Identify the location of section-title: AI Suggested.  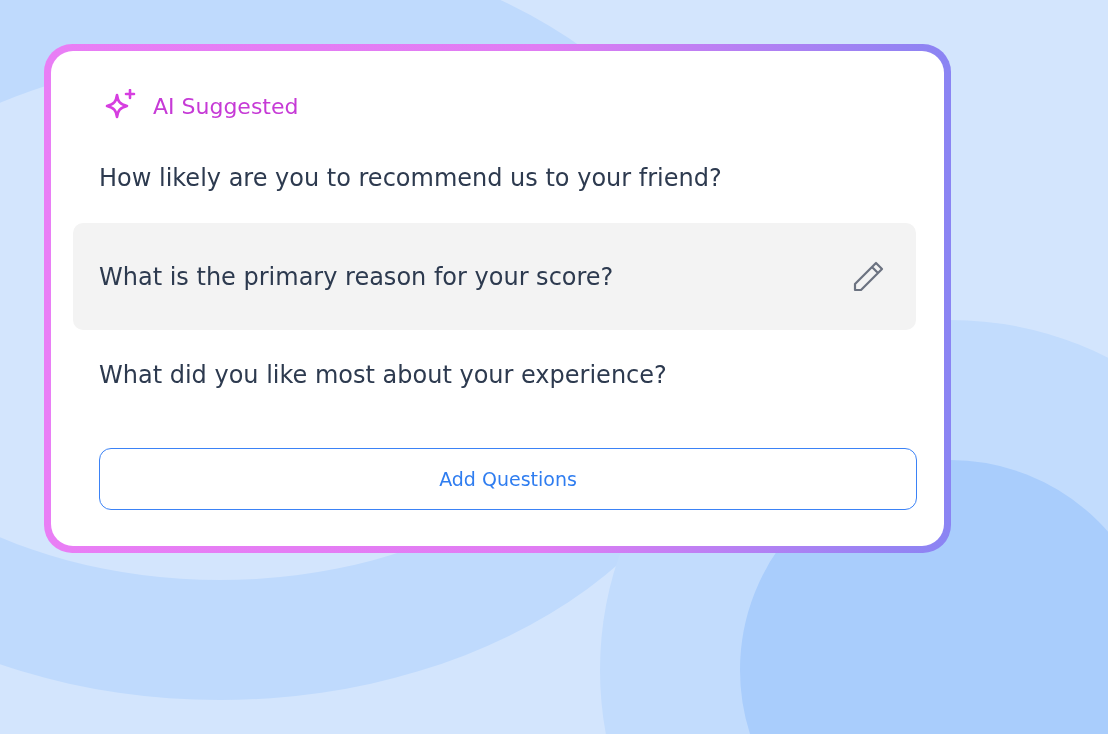
(226, 106).